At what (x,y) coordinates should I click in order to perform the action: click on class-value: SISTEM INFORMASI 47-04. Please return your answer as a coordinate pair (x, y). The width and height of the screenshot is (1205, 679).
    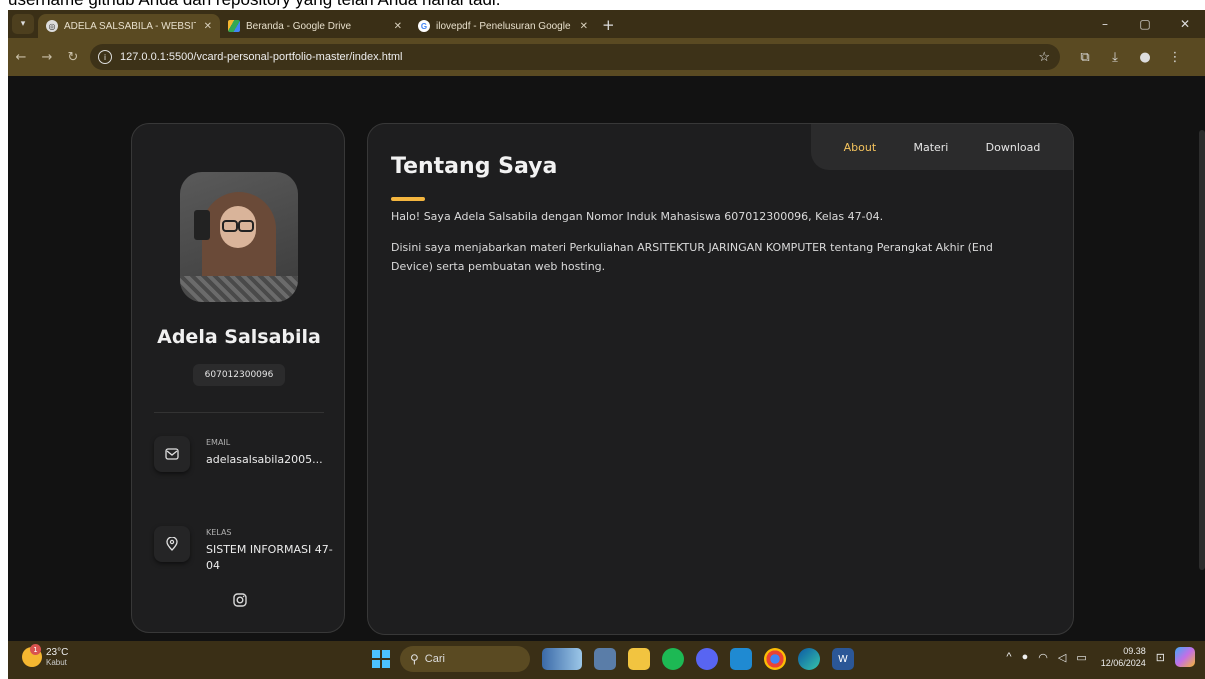
    Looking at the image, I should click on (269, 557).